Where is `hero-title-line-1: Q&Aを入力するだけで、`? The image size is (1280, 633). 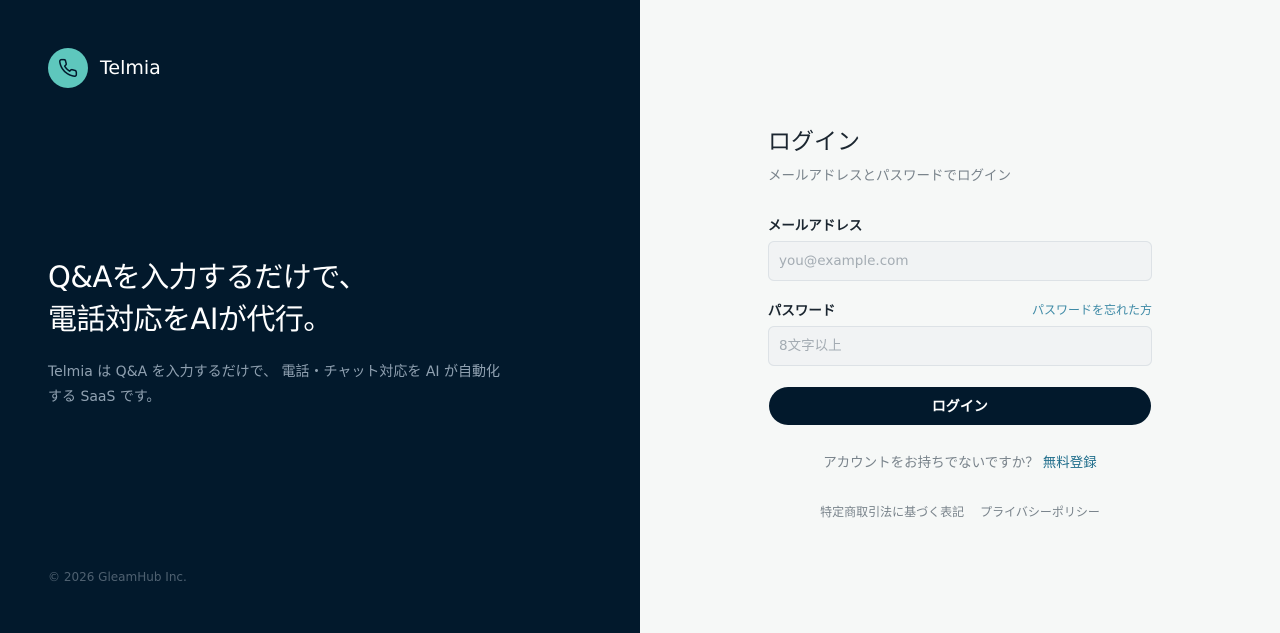 hero-title-line-1: Q&Aを入力するだけで、 is located at coordinates (208, 277).